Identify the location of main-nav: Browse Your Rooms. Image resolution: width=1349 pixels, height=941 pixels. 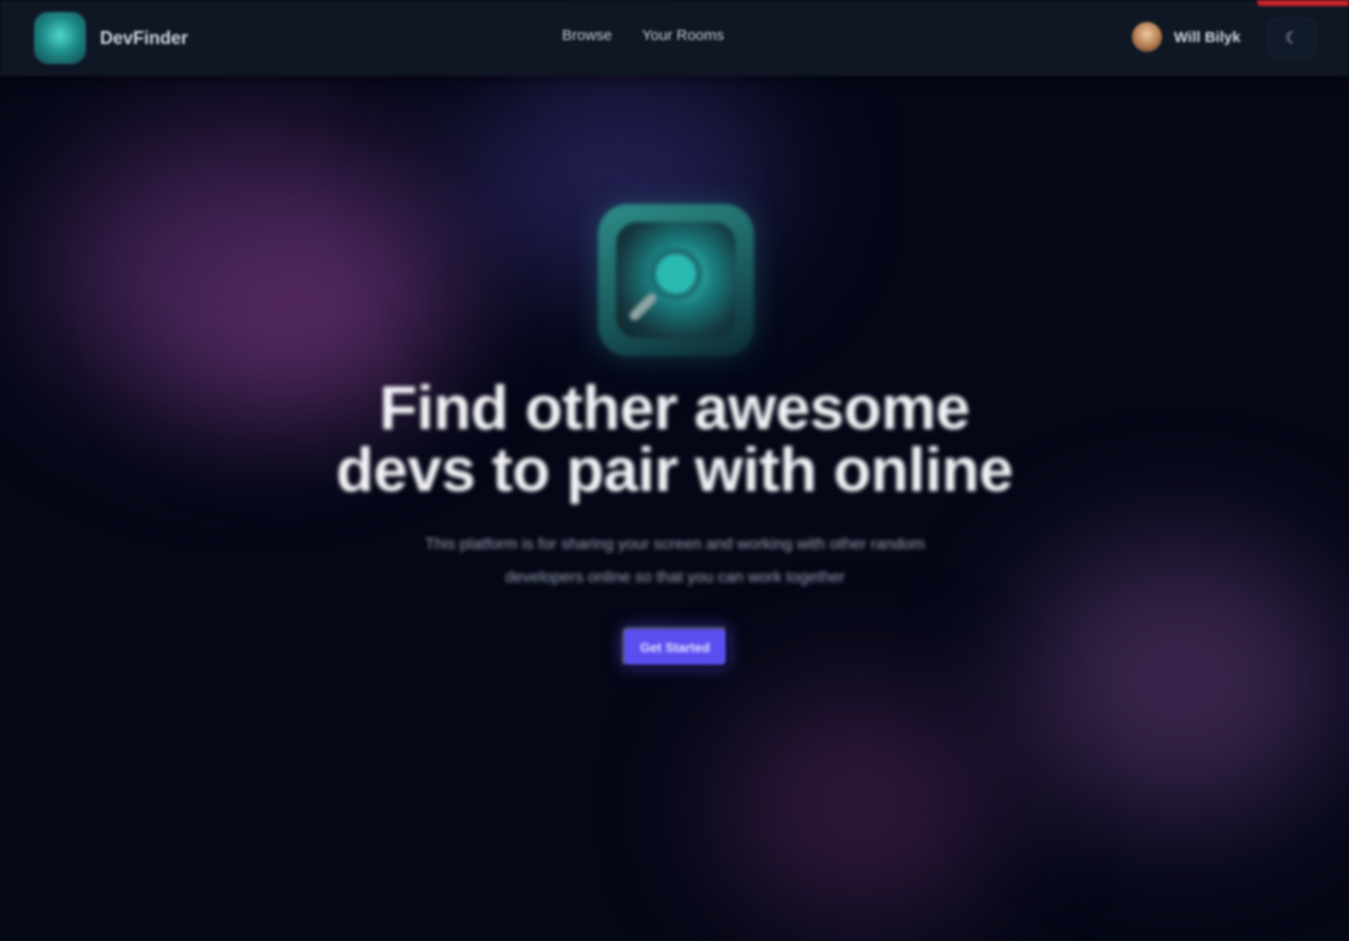
(643, 35).